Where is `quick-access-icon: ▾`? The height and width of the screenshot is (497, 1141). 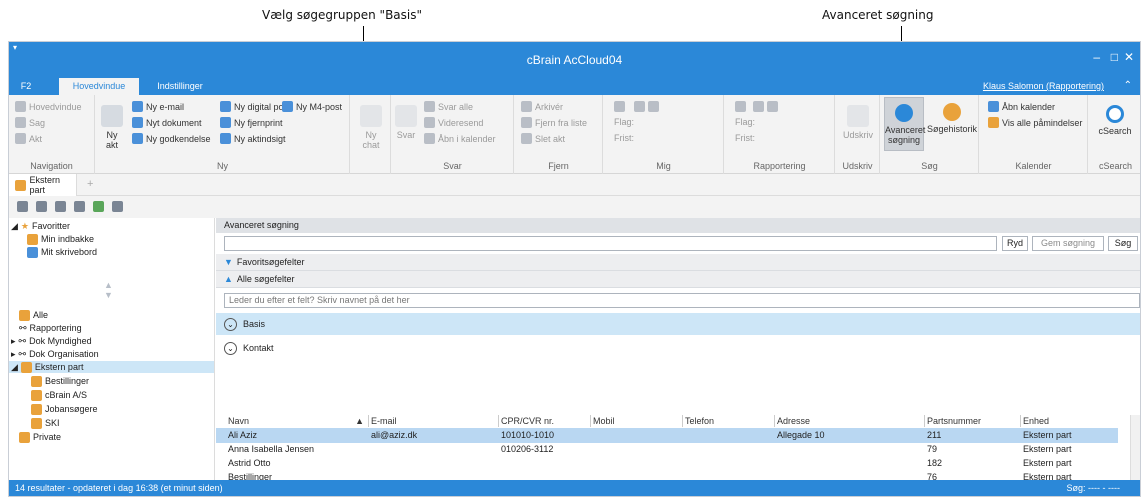 quick-access-icon: ▾ is located at coordinates (15, 47).